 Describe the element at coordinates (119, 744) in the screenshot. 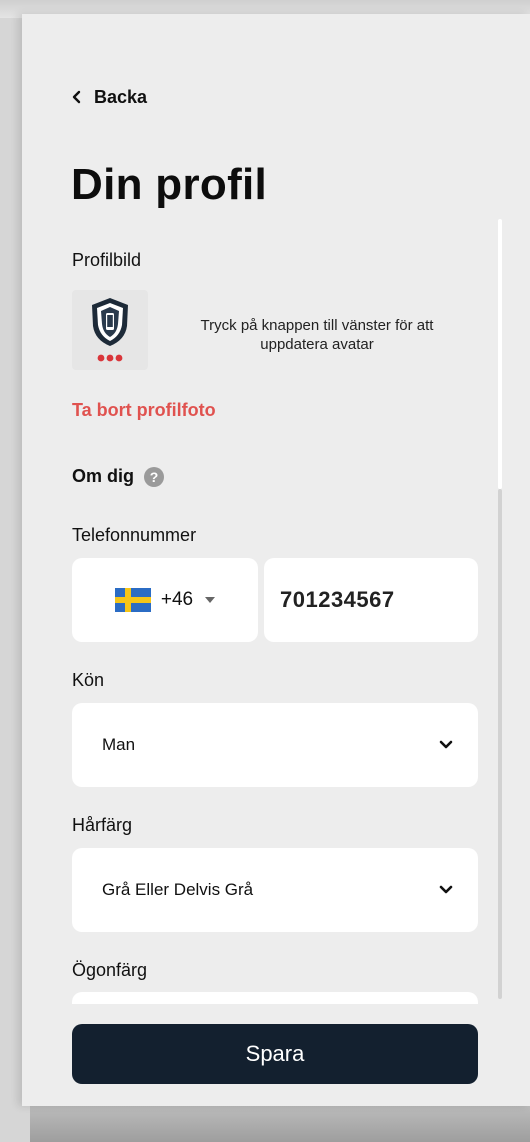

I see `gender-value: Man` at that location.